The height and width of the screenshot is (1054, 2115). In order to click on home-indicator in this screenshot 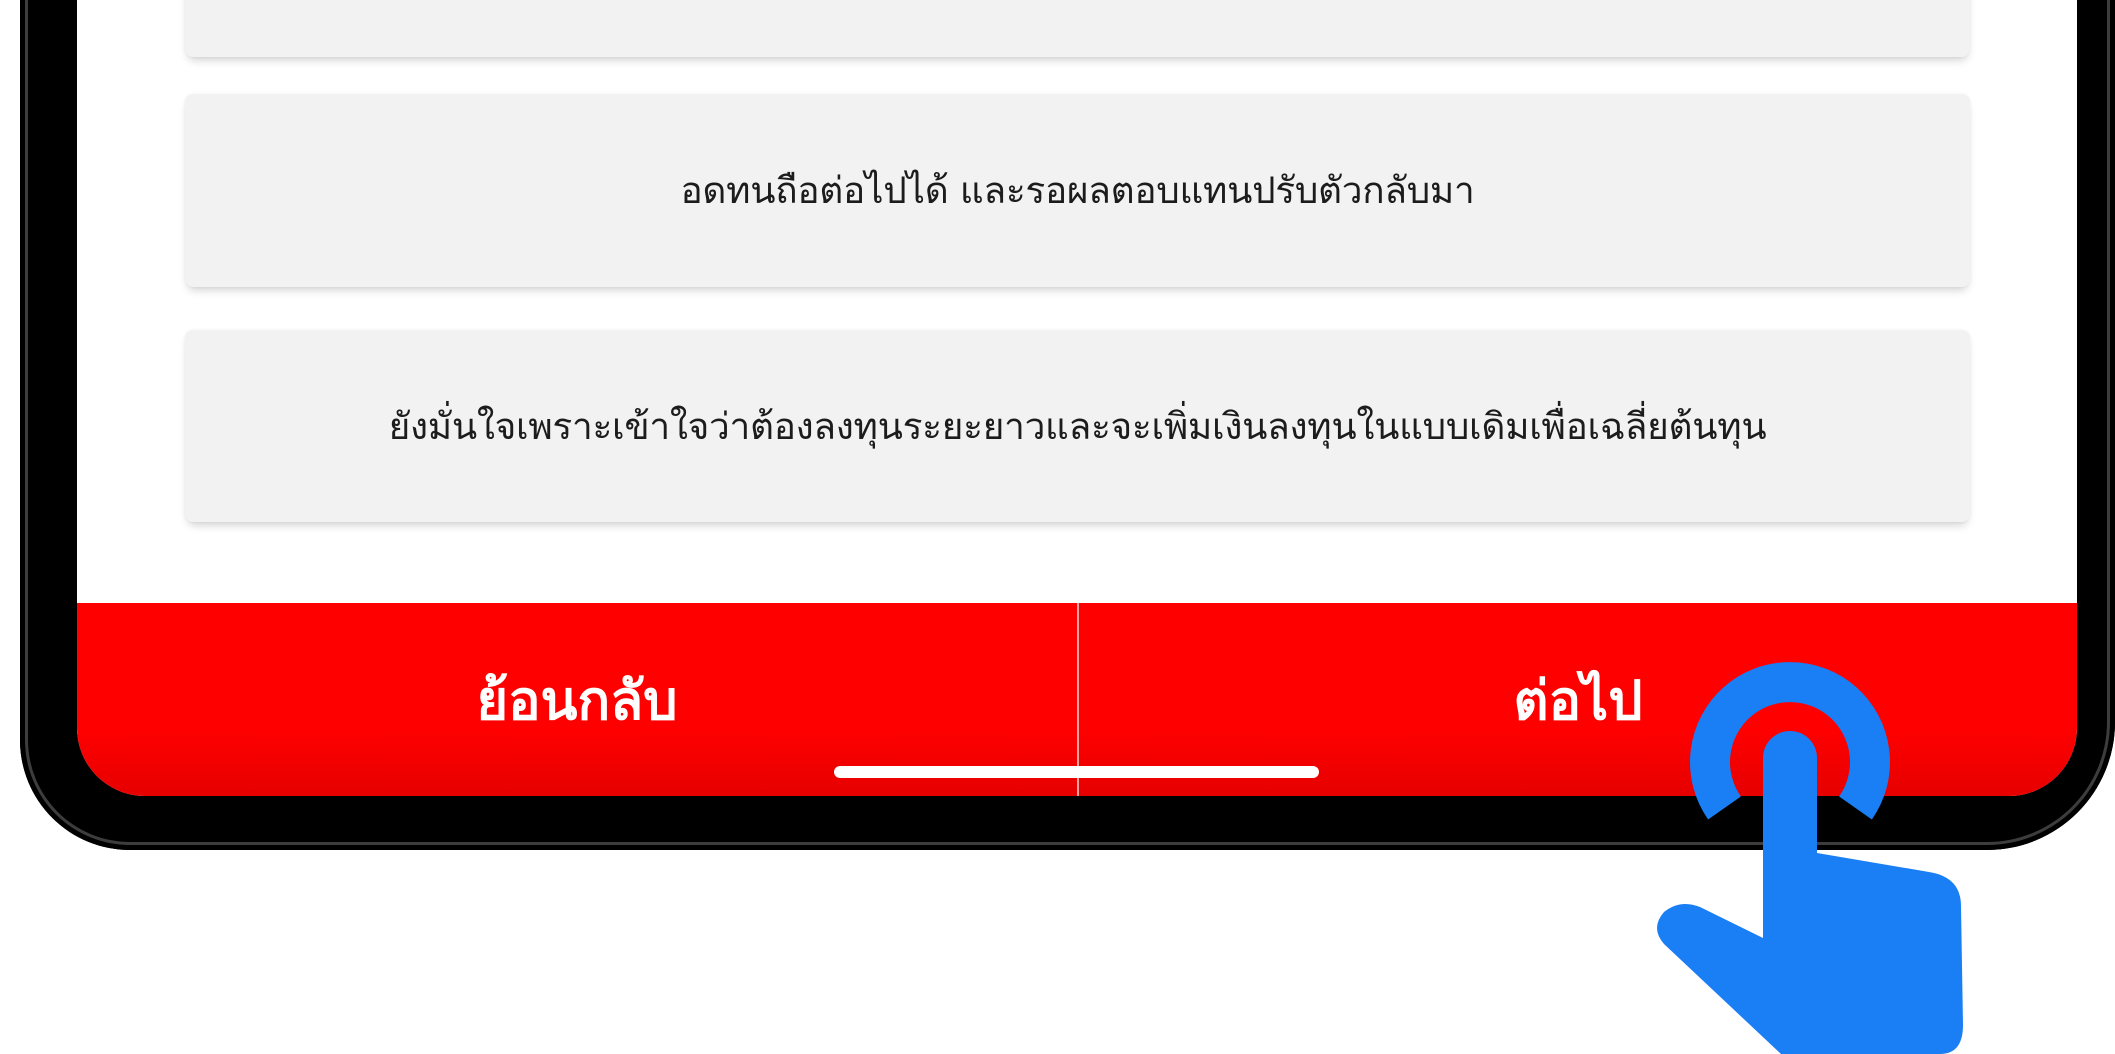, I will do `click(1076, 772)`.